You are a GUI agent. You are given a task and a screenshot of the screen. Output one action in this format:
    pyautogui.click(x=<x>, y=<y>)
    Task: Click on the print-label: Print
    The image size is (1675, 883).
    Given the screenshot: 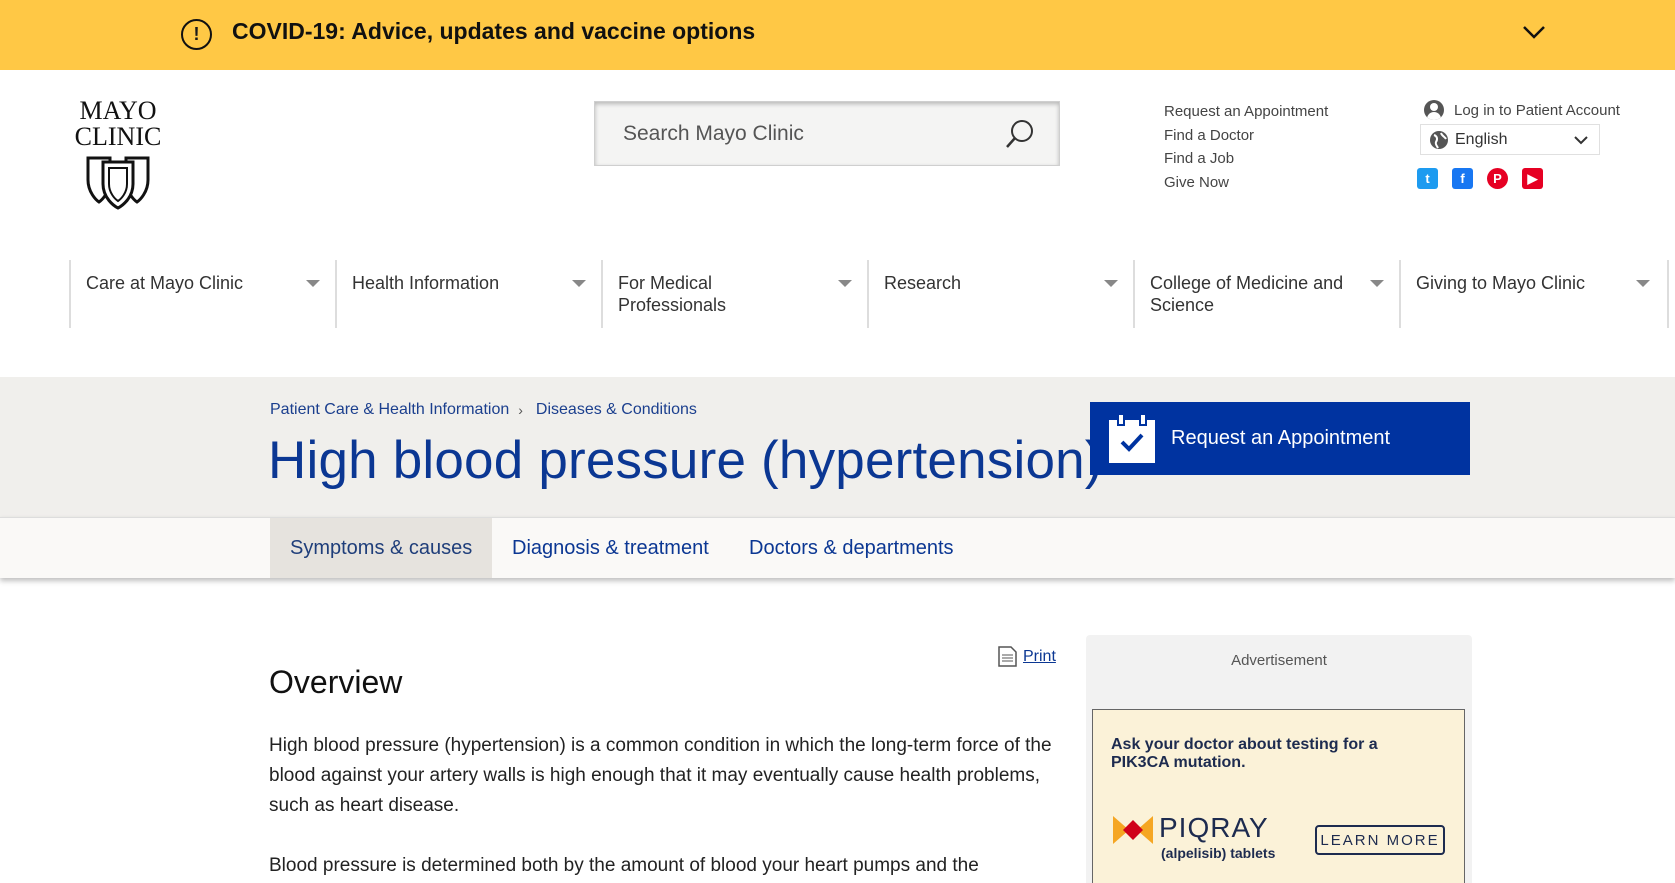 What is the action you would take?
    pyautogui.click(x=1039, y=657)
    